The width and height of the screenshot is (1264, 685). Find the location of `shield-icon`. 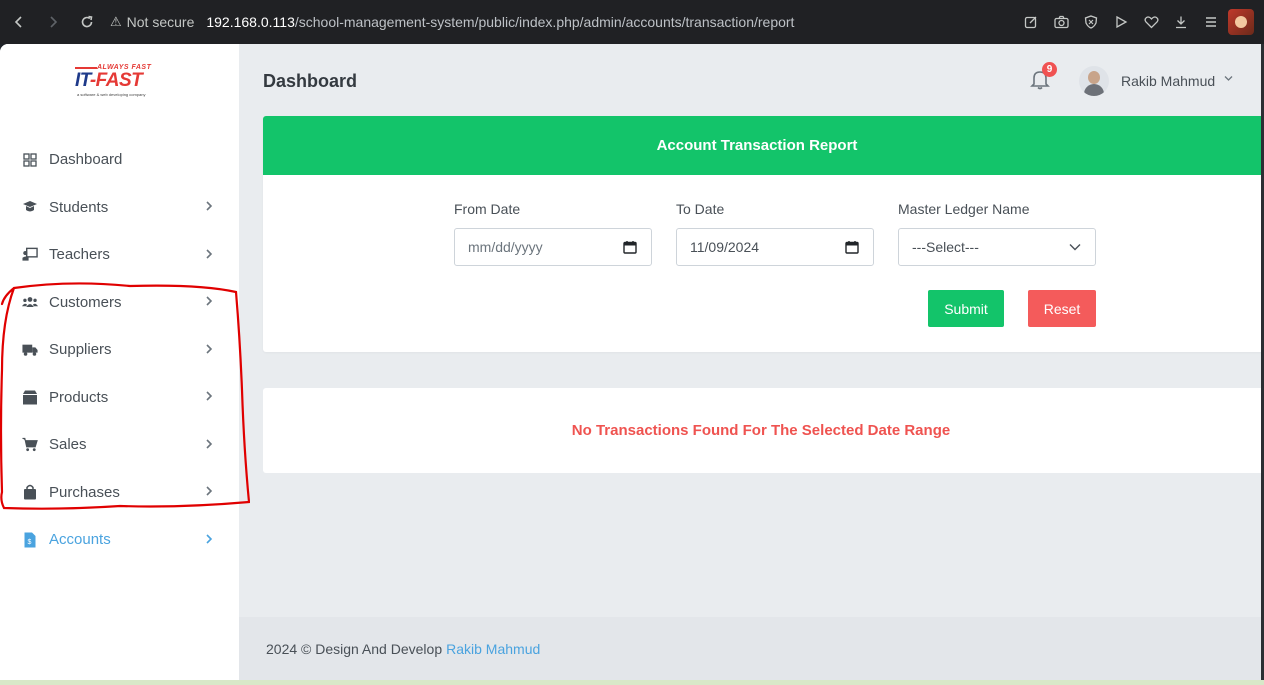

shield-icon is located at coordinates (1091, 22).